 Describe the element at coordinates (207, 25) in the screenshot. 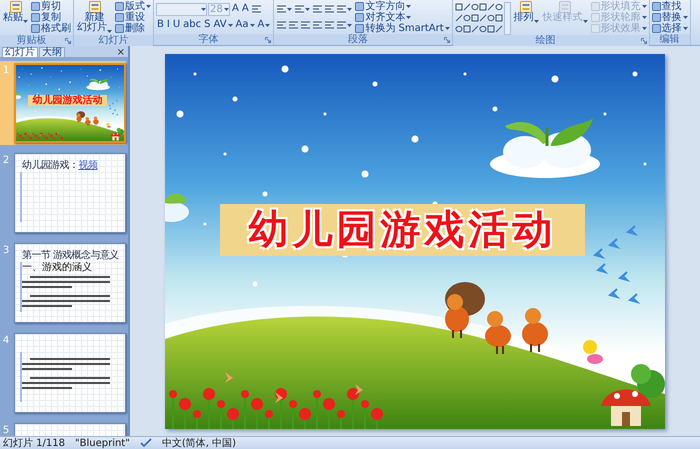

I see `format-button: S` at that location.